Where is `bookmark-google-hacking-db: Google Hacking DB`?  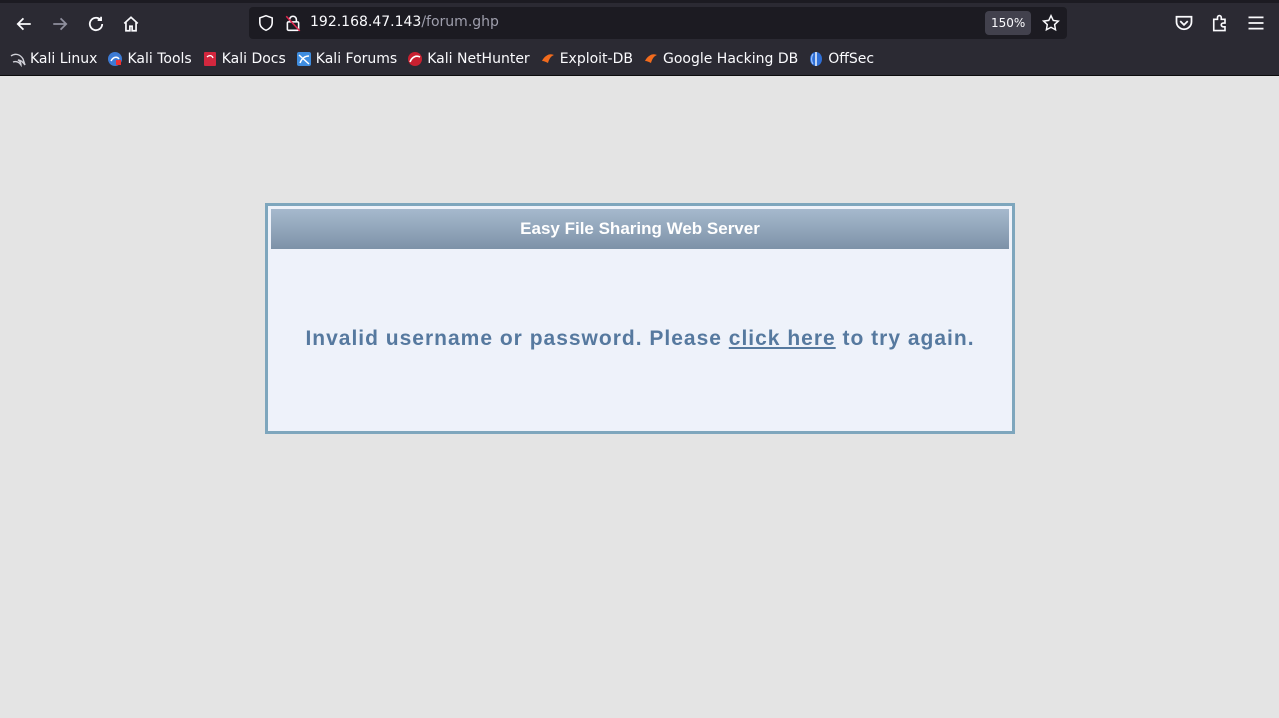
bookmark-google-hacking-db: Google Hacking DB is located at coordinates (720, 59).